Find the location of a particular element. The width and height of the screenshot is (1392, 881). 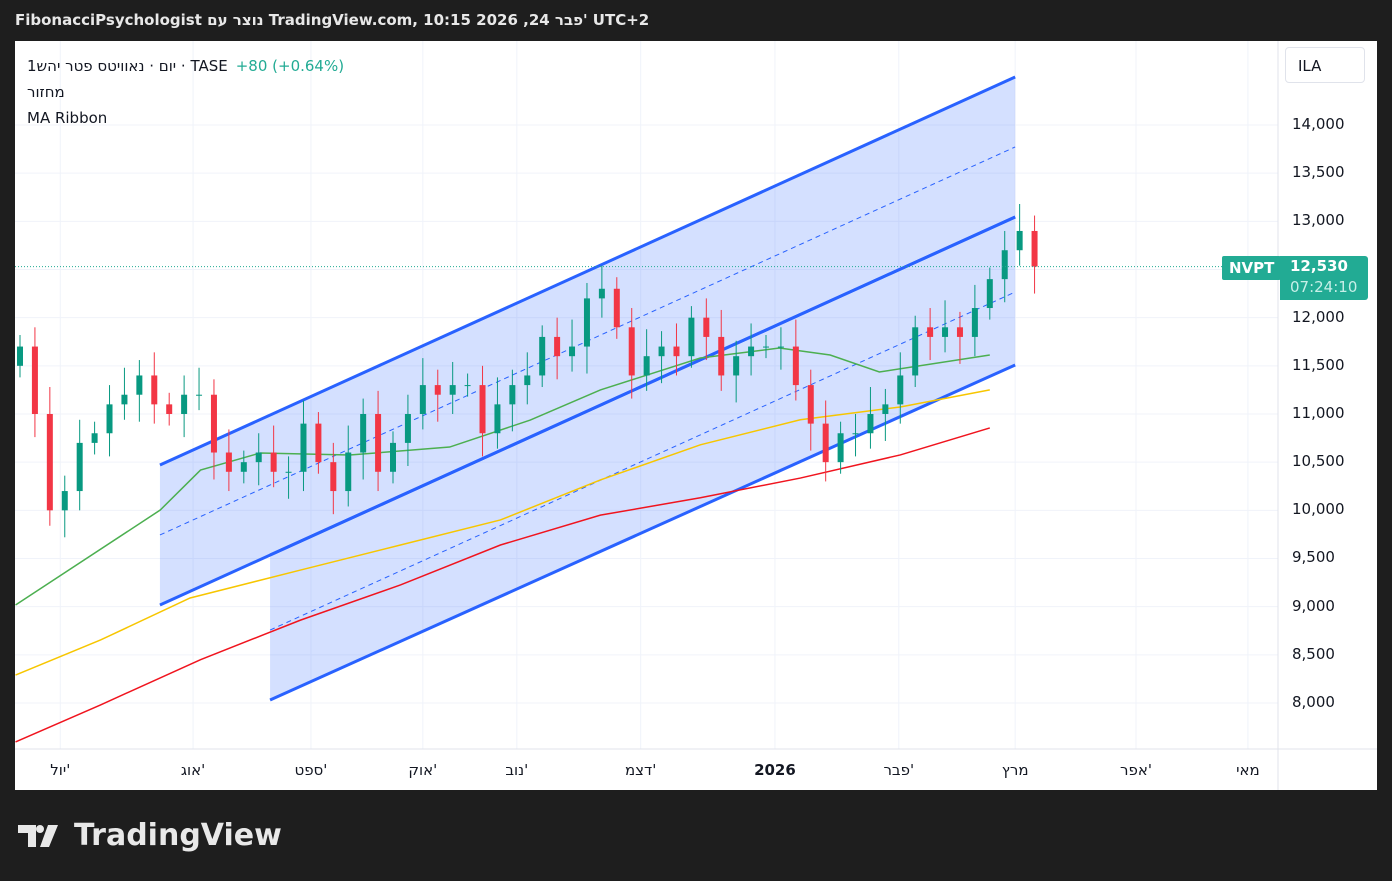

time-tick-label: ספט' is located at coordinates (311, 770).